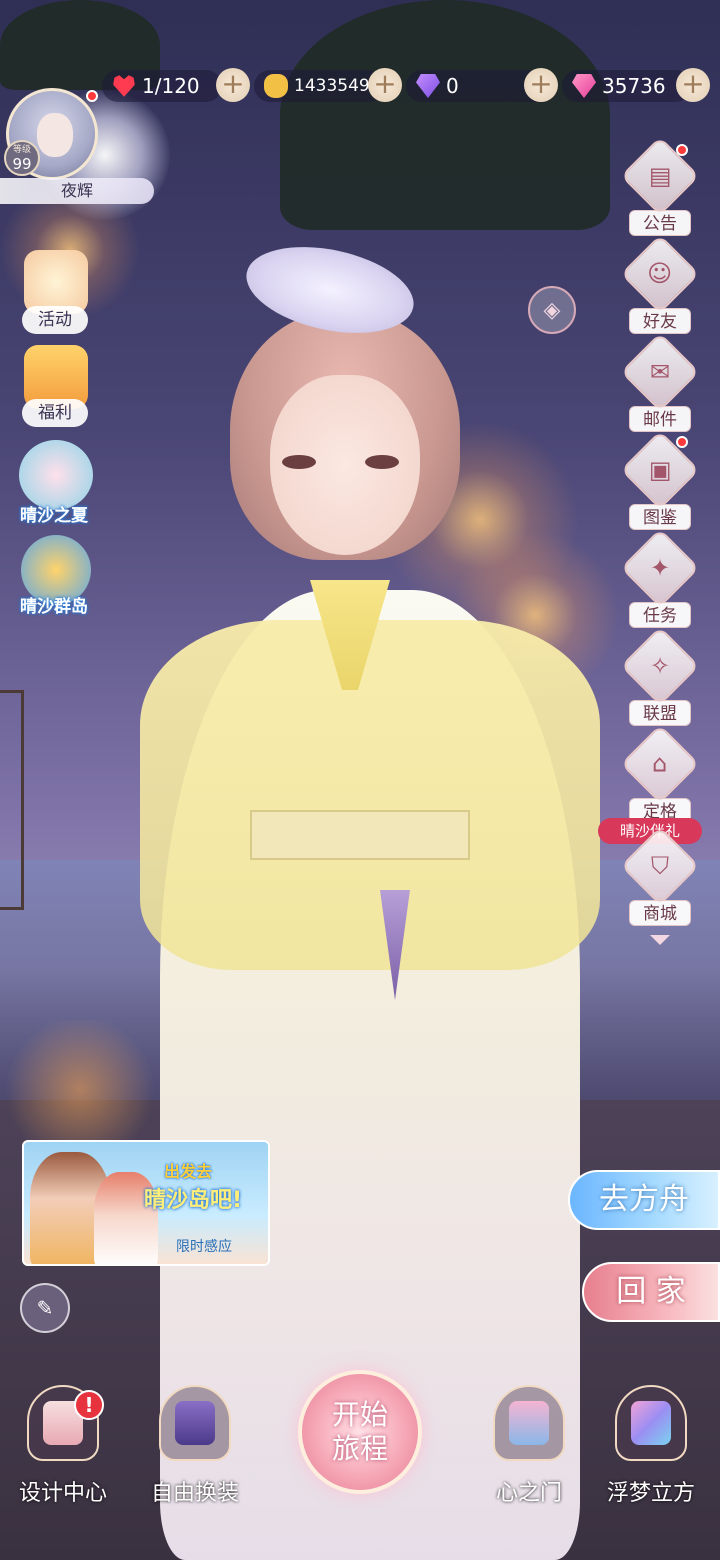 This screenshot has width=720, height=1560. Describe the element at coordinates (660, 666) in the screenshot. I see `alliance-icon: ✧` at that location.